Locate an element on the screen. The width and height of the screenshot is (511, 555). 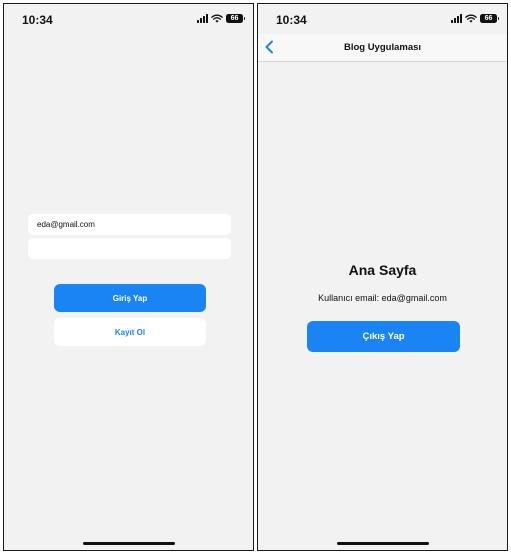
navigation-bar: Blog Uygulaması is located at coordinates (382, 48).